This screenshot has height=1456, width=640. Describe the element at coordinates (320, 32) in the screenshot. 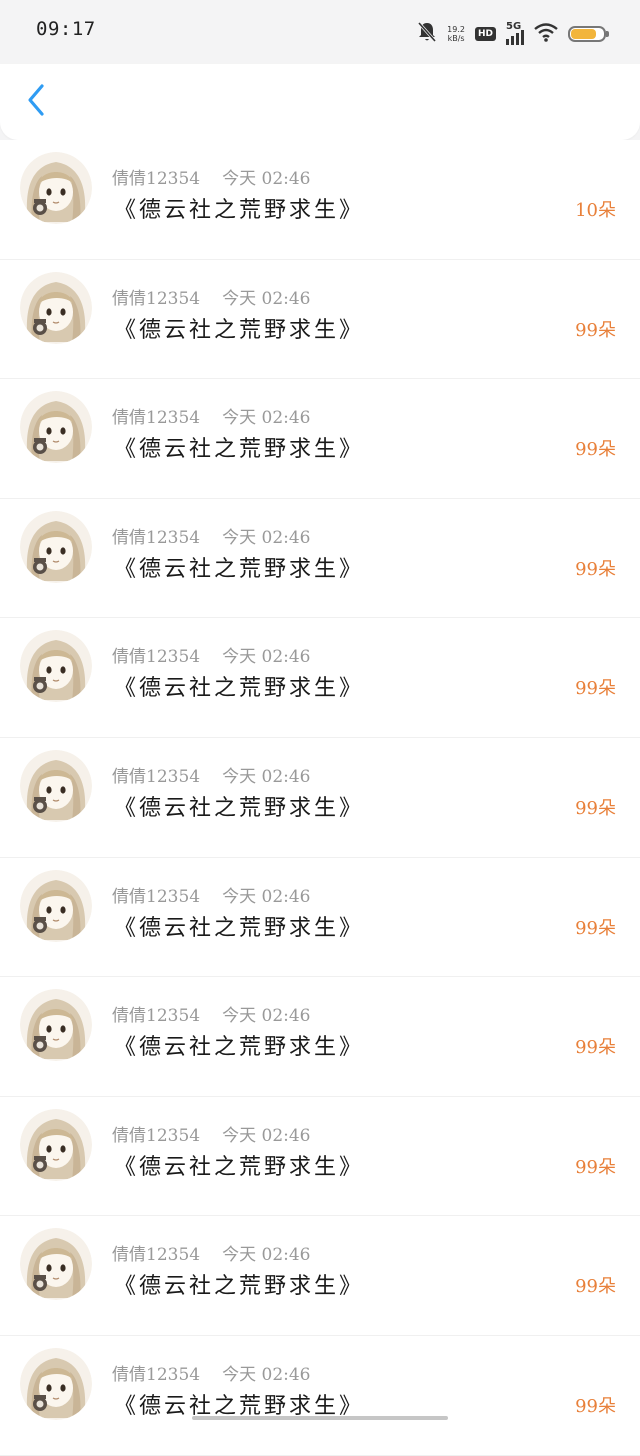

I see `status-bar: 09:17 19.2 kB/s HD 5G` at that location.